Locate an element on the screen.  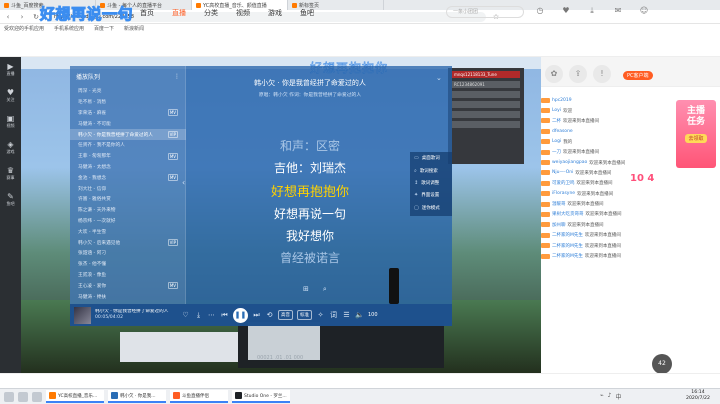
playlist-item: 杨宗纬 - 一次就好 is located at coordinates (128, 221).